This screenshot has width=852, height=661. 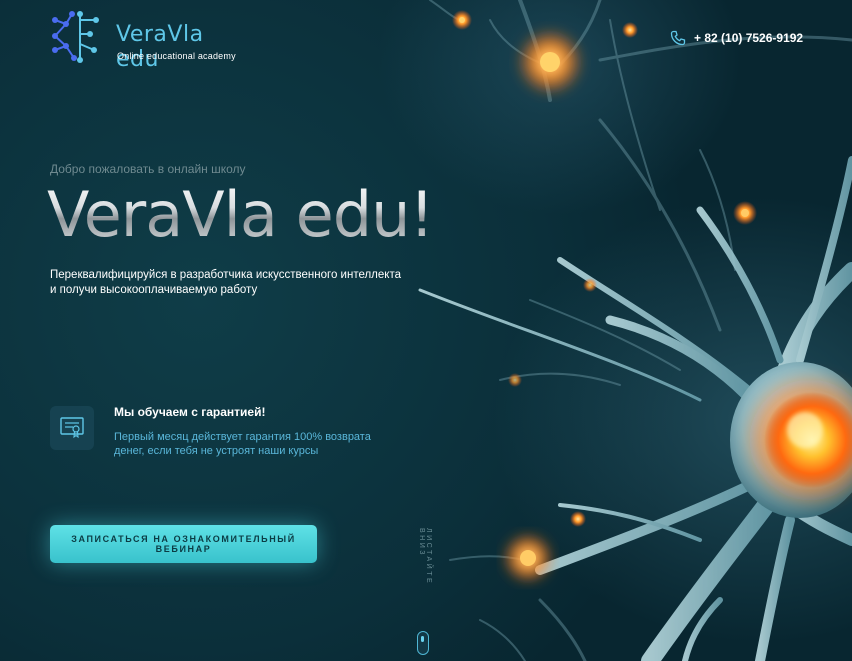 What do you see at coordinates (176, 56) in the screenshot?
I see `logo-subtitle: Online educational academy` at bounding box center [176, 56].